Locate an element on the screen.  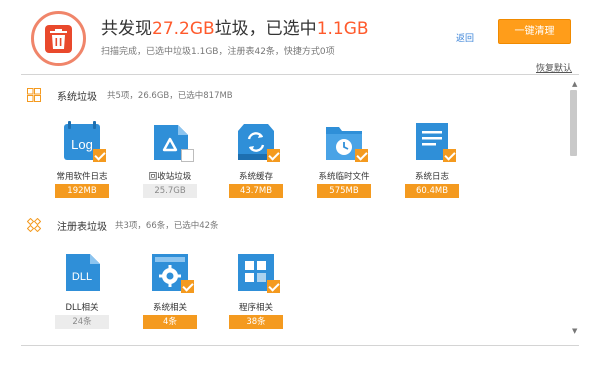
size-badge: 24条 is located at coordinates (82, 322).